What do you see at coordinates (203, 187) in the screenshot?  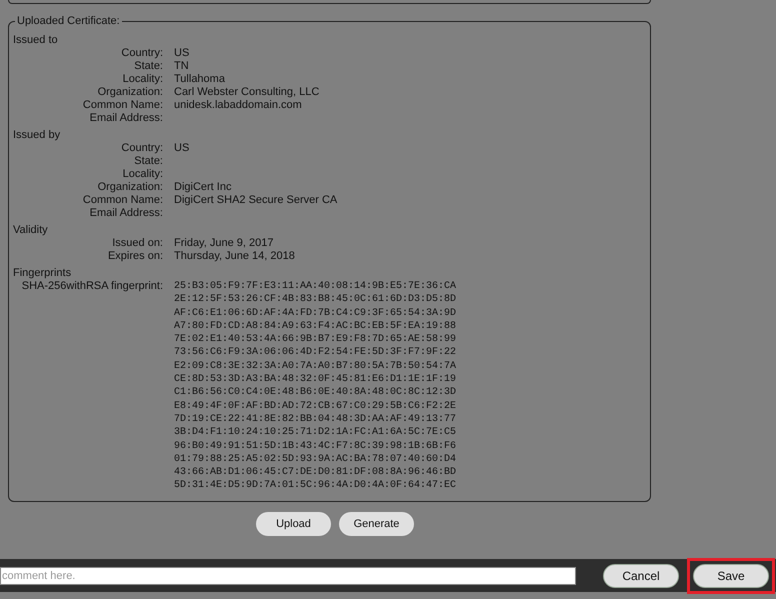 I see `field-value: DigiCert Inc` at bounding box center [203, 187].